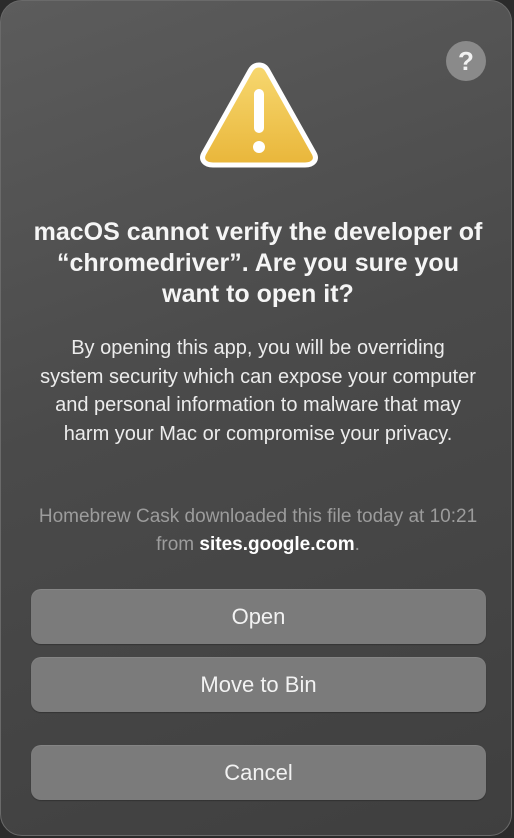 This screenshot has width=514, height=838. Describe the element at coordinates (258, 616) in the screenshot. I see `open-button: Open` at that location.